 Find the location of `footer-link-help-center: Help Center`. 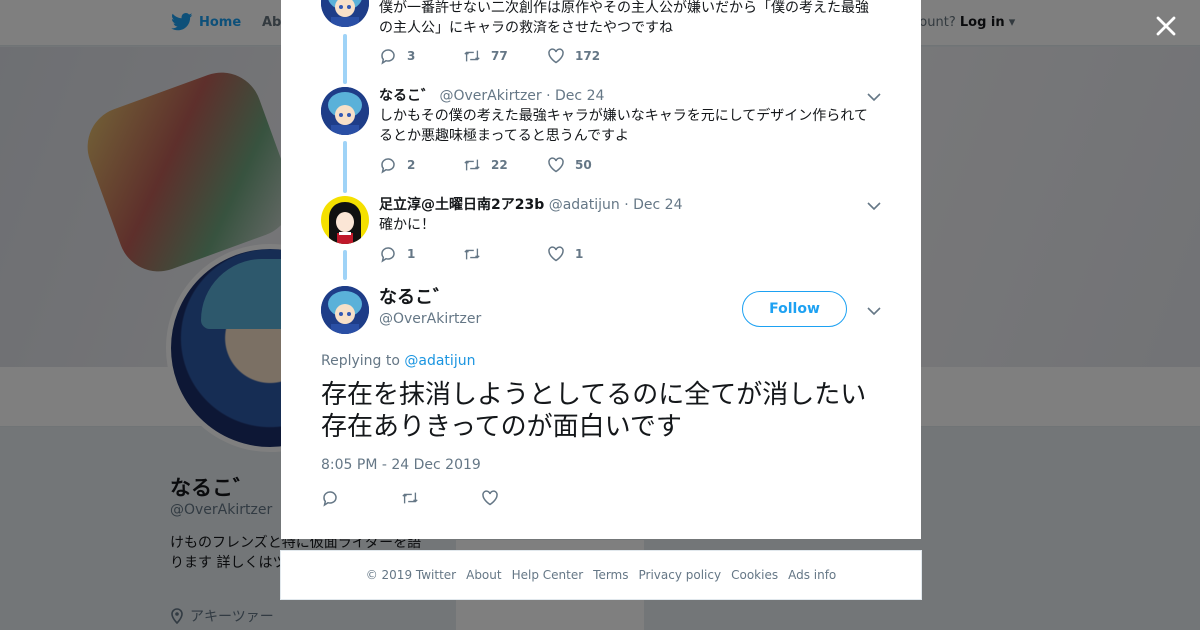

footer-link-help-center: Help Center is located at coordinates (548, 575).